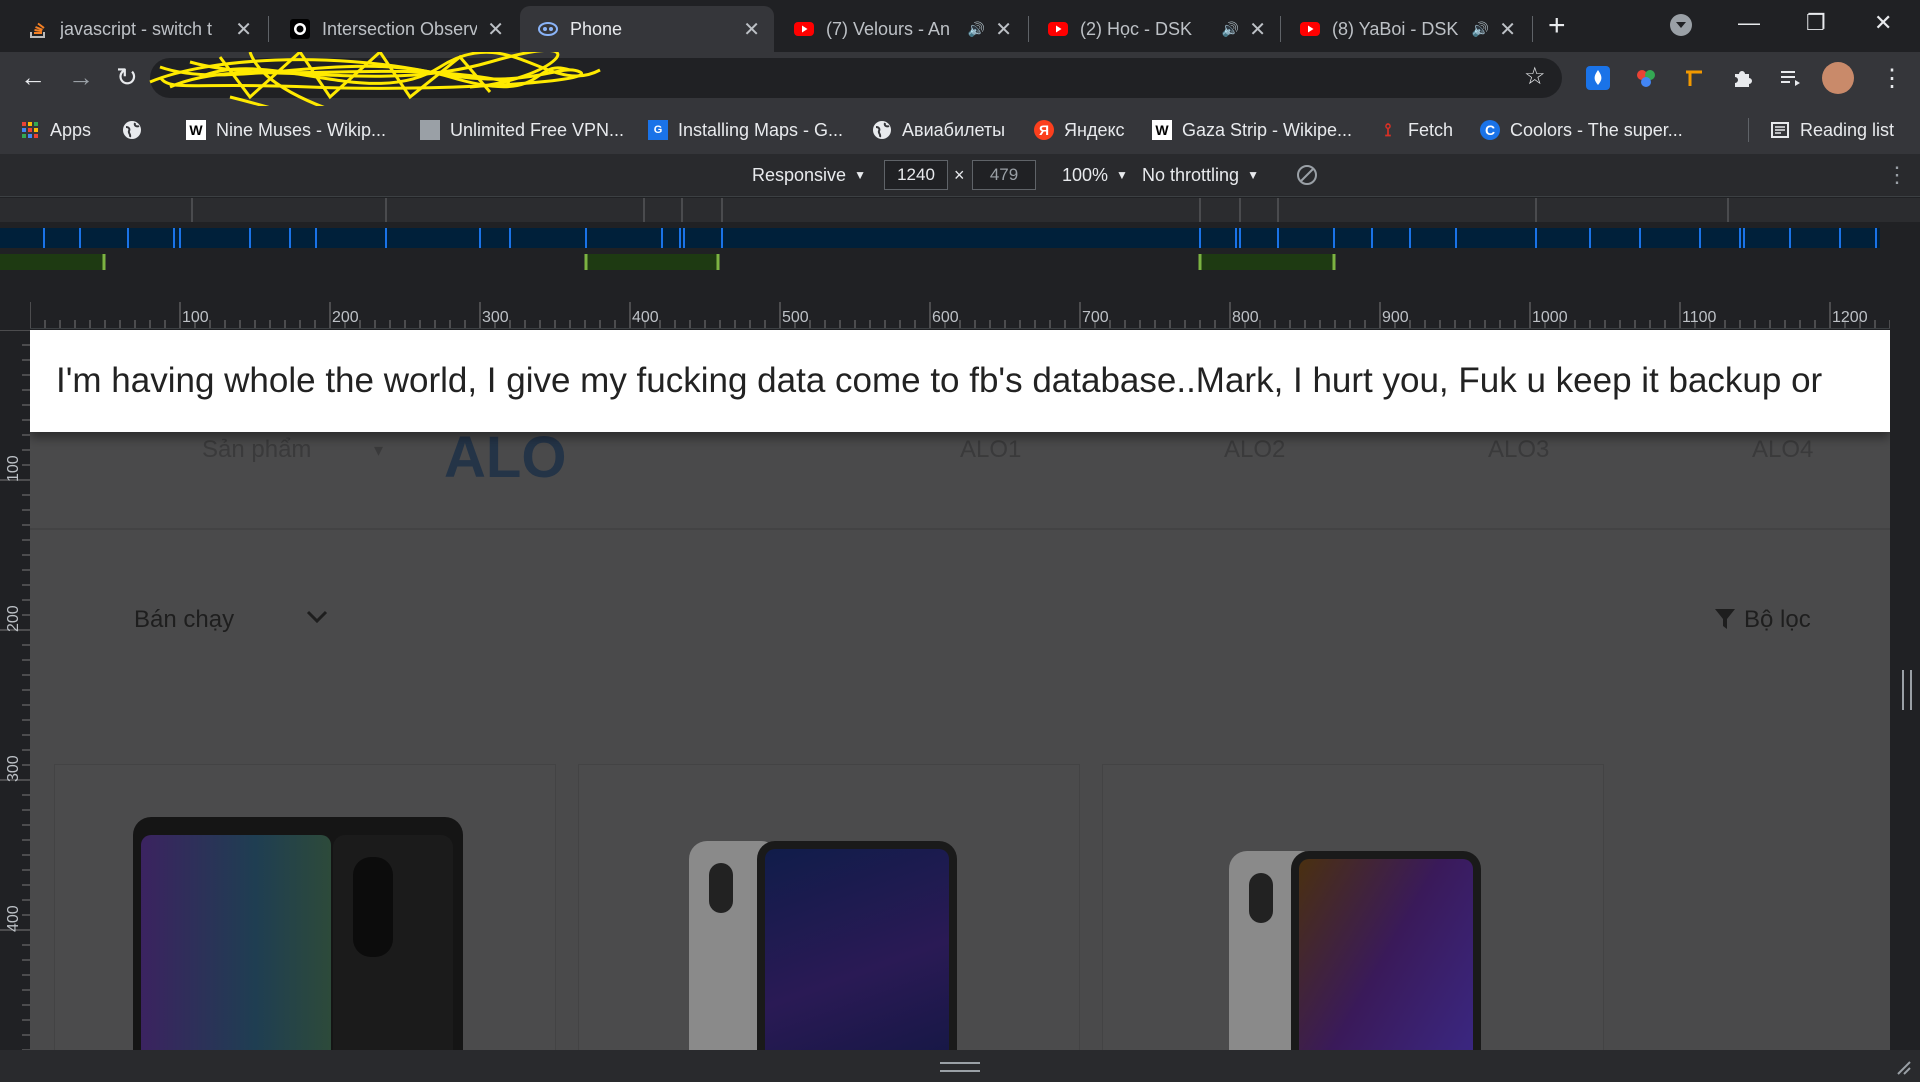  I want to click on tab-yaboi-dsk: (8) YaBoi - DSK 🔊 ✕, so click(1406, 29).